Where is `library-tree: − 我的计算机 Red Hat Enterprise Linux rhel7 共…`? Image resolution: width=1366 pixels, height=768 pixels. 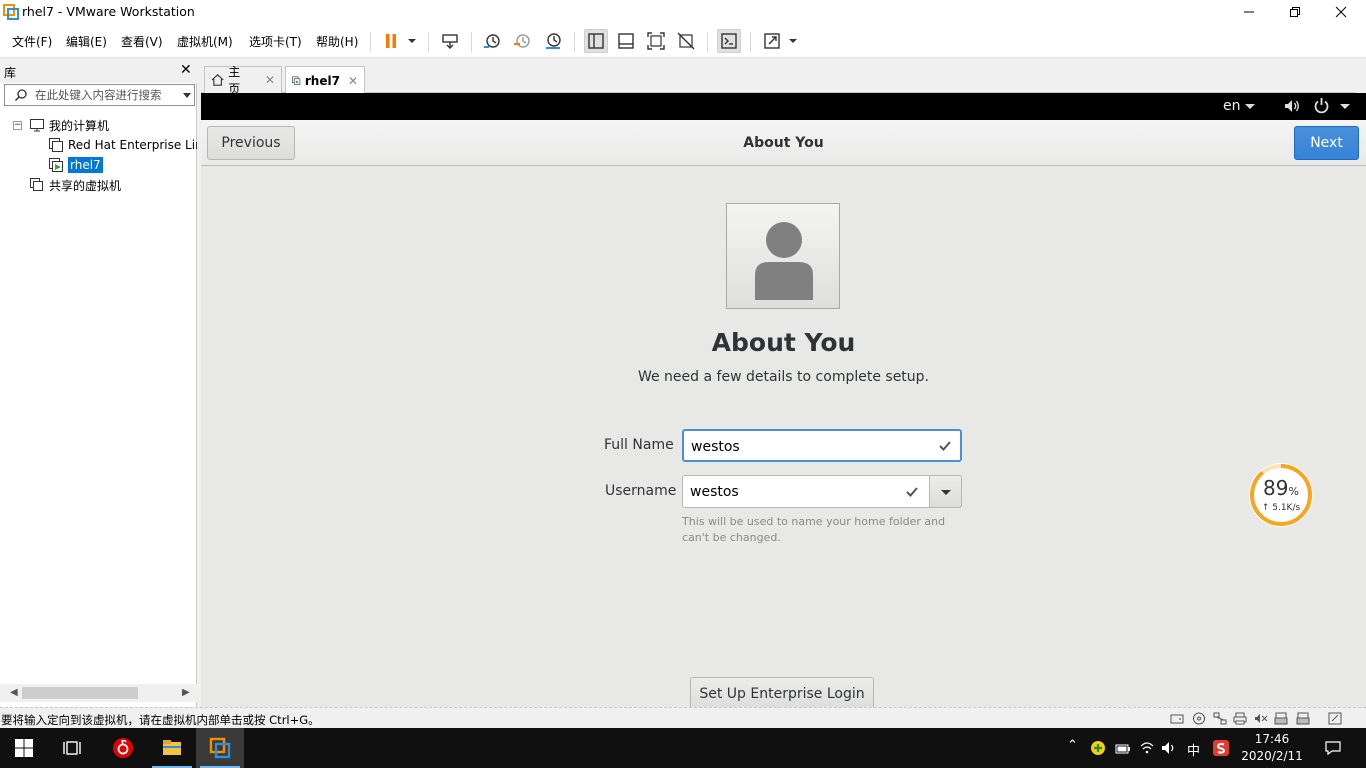
library-tree: − 我的计算机 Red Hat Enterprise Linux rhel7 共… is located at coordinates (98, 395).